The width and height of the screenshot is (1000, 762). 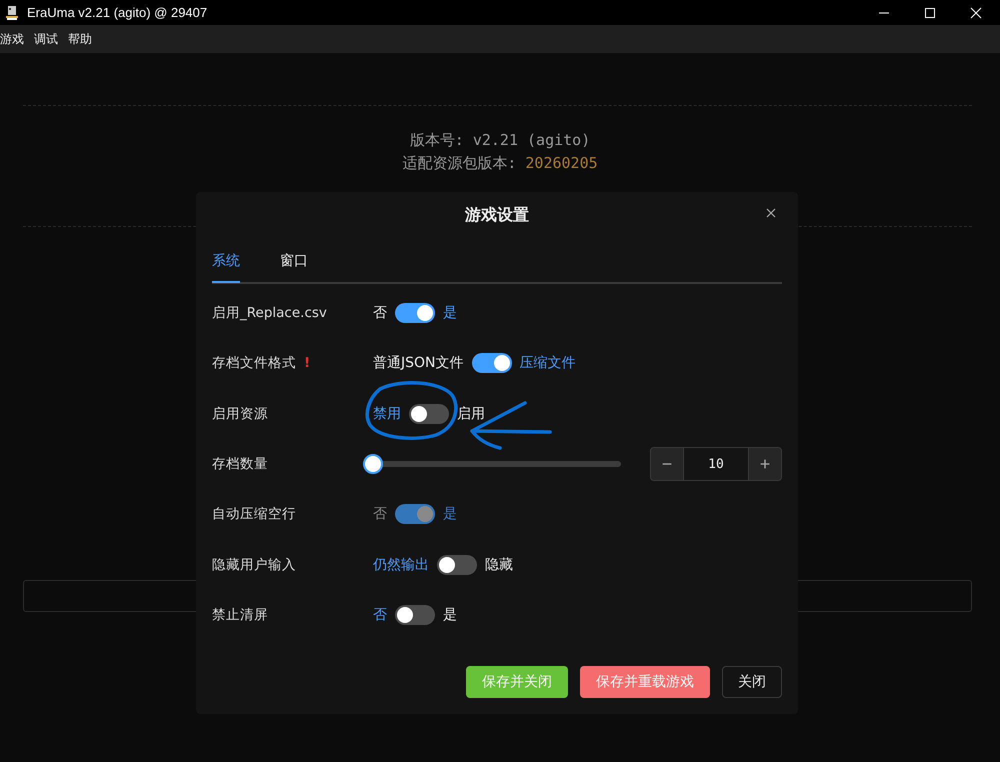 I want to click on option-label: 启用, so click(x=471, y=413).